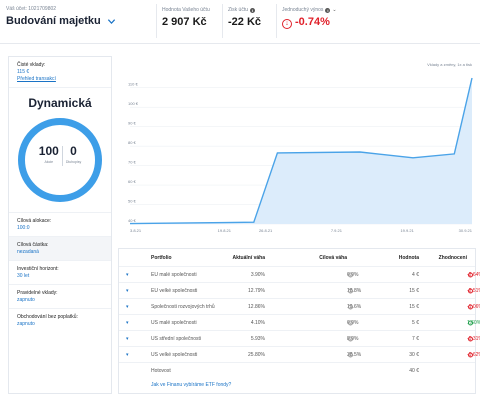 The height and width of the screenshot is (400, 480). What do you see at coordinates (47, 317) in the screenshot?
I see `fee-free-label: Obchodování bez poplatků:` at bounding box center [47, 317].